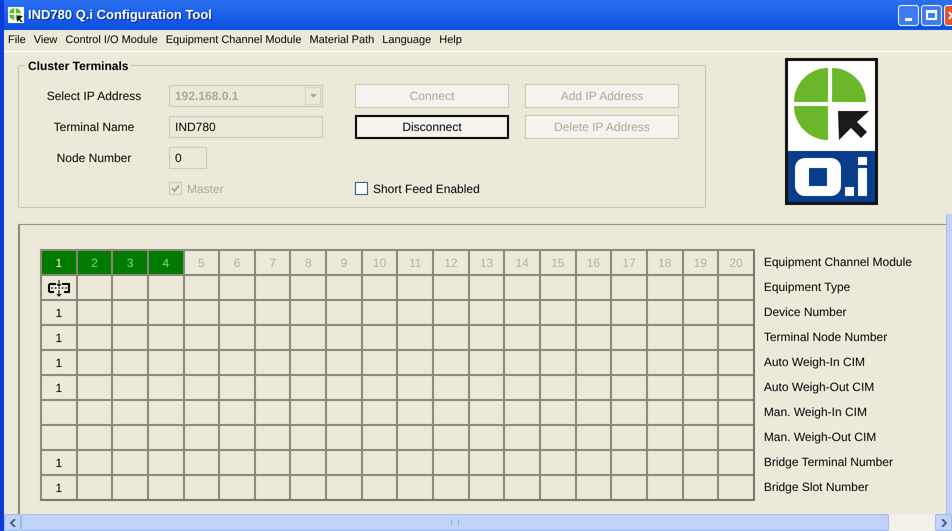  I want to click on module-tab: 4, so click(164, 261).